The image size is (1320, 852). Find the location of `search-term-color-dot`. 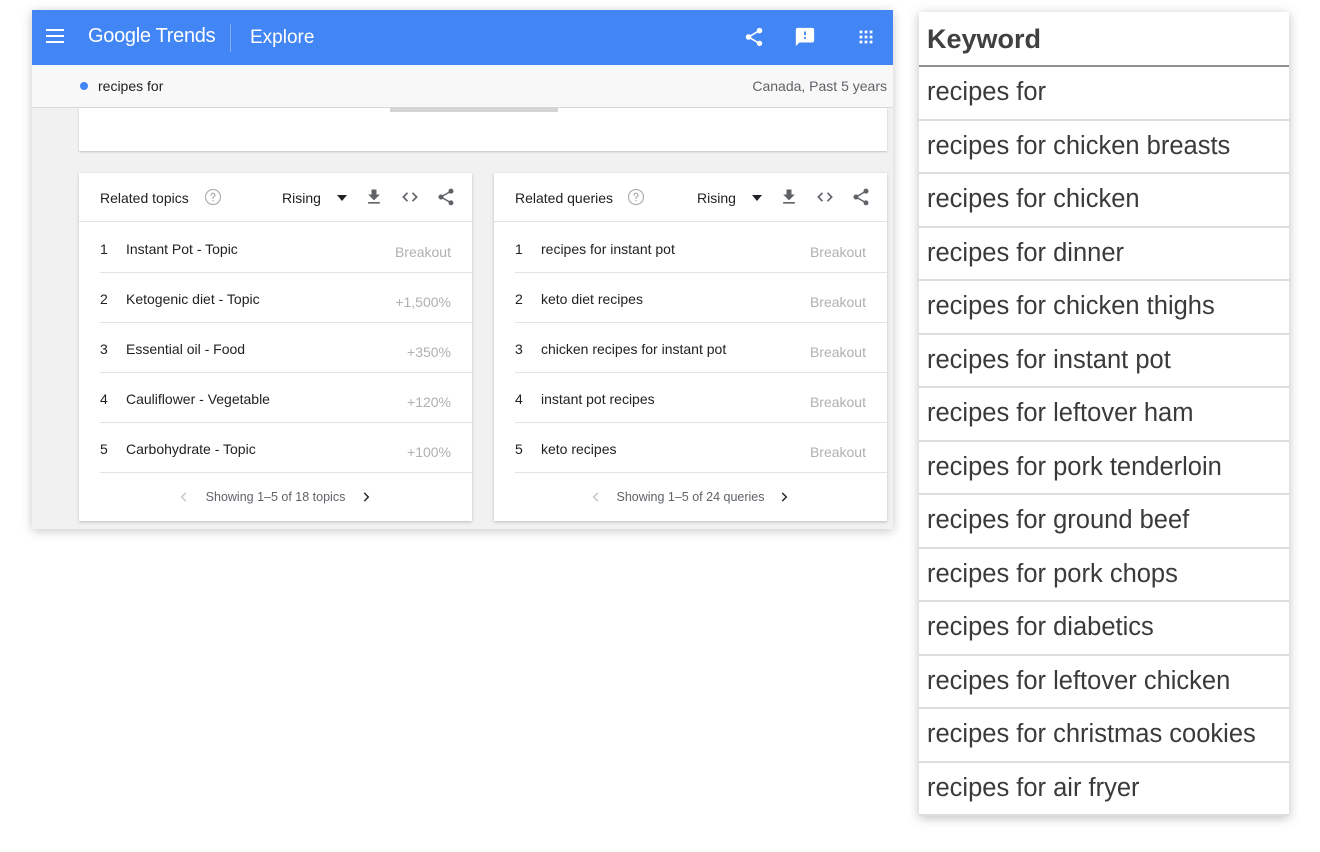

search-term-color-dot is located at coordinates (84, 86).